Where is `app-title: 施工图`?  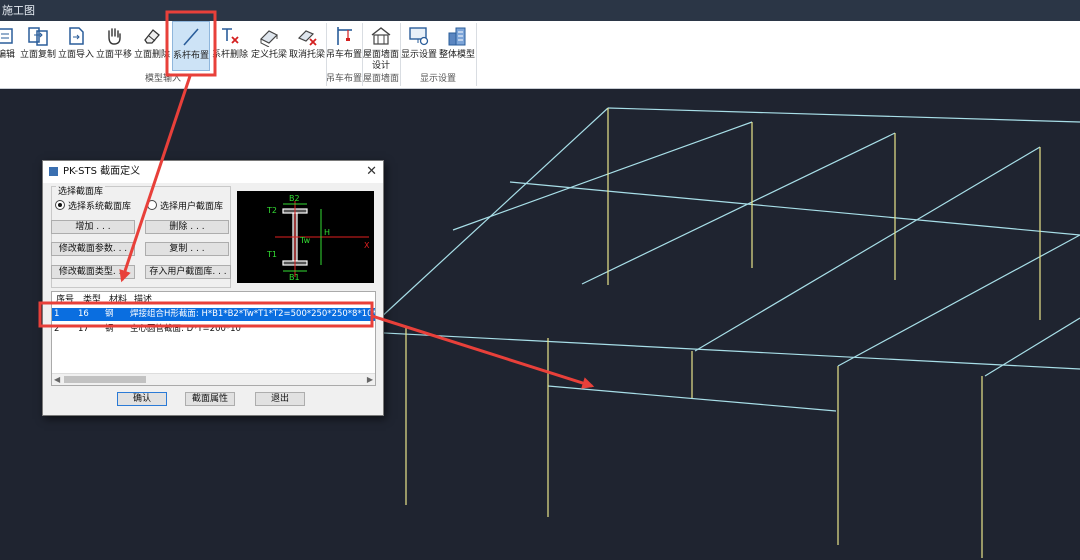
app-title: 施工图 is located at coordinates (18, 10).